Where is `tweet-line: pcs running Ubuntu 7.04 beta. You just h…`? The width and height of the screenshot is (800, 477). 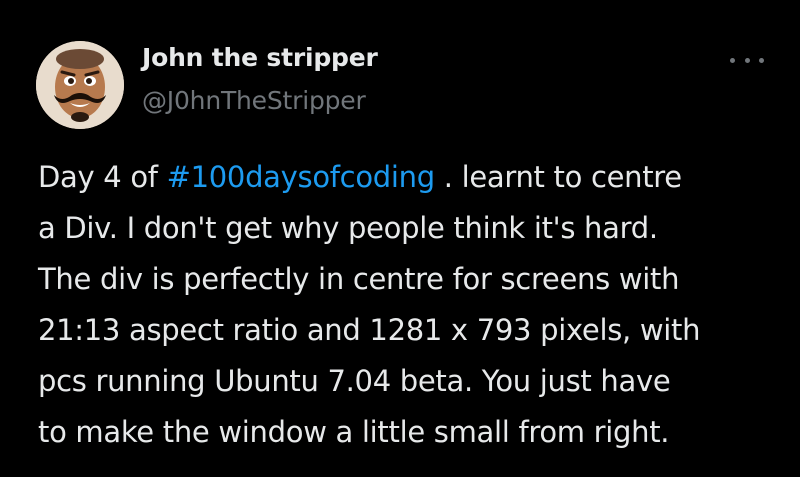
tweet-line: pcs running Ubuntu 7.04 beta. You just h… is located at coordinates (354, 381).